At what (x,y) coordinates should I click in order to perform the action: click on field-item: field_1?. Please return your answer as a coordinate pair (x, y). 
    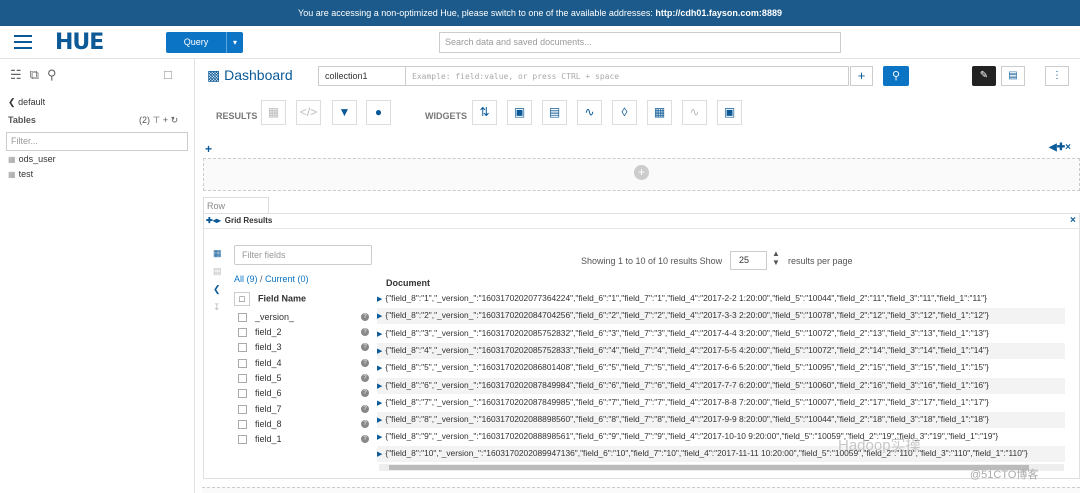
    Looking at the image, I should click on (303, 439).